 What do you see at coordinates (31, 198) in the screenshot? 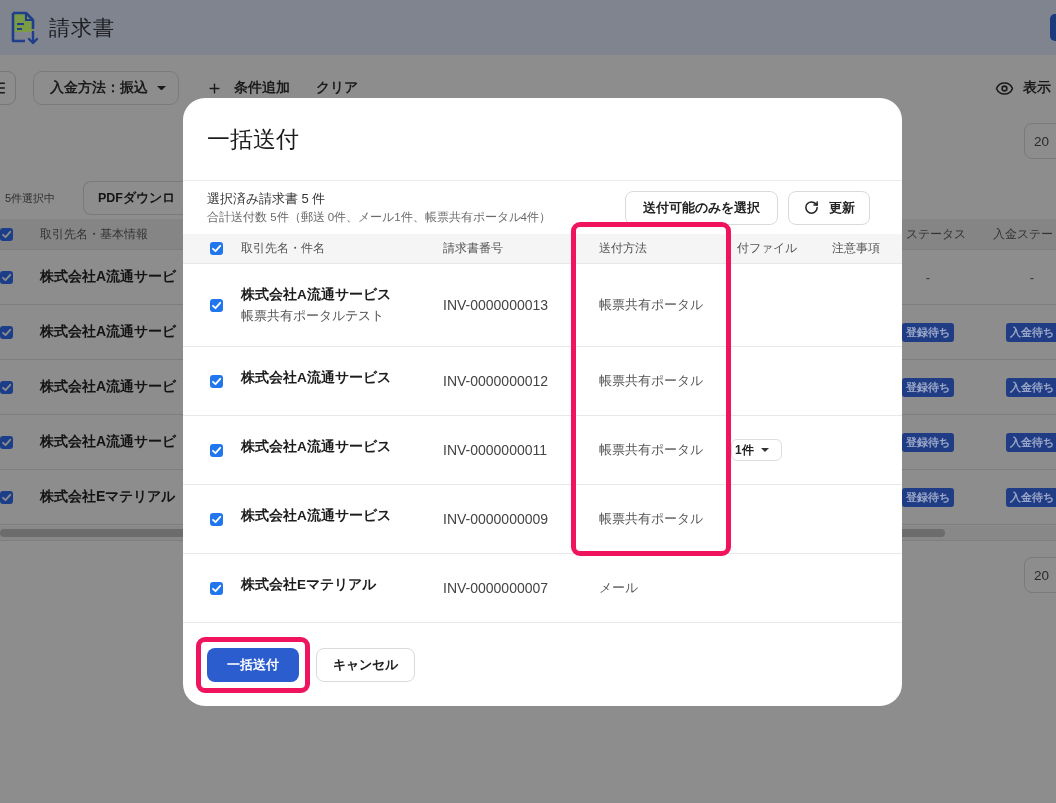
I see `selection-count: 5件選択中` at bounding box center [31, 198].